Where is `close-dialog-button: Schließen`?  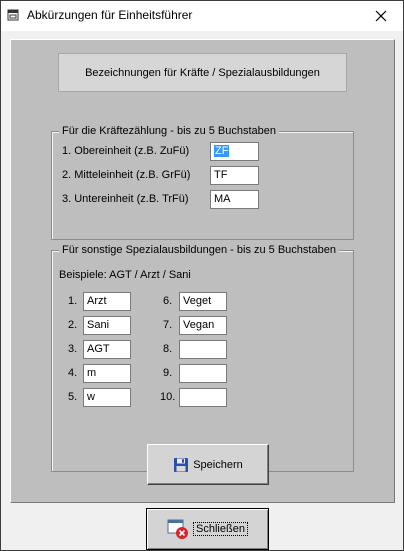
close-dialog-button: Schließen is located at coordinates (207, 529).